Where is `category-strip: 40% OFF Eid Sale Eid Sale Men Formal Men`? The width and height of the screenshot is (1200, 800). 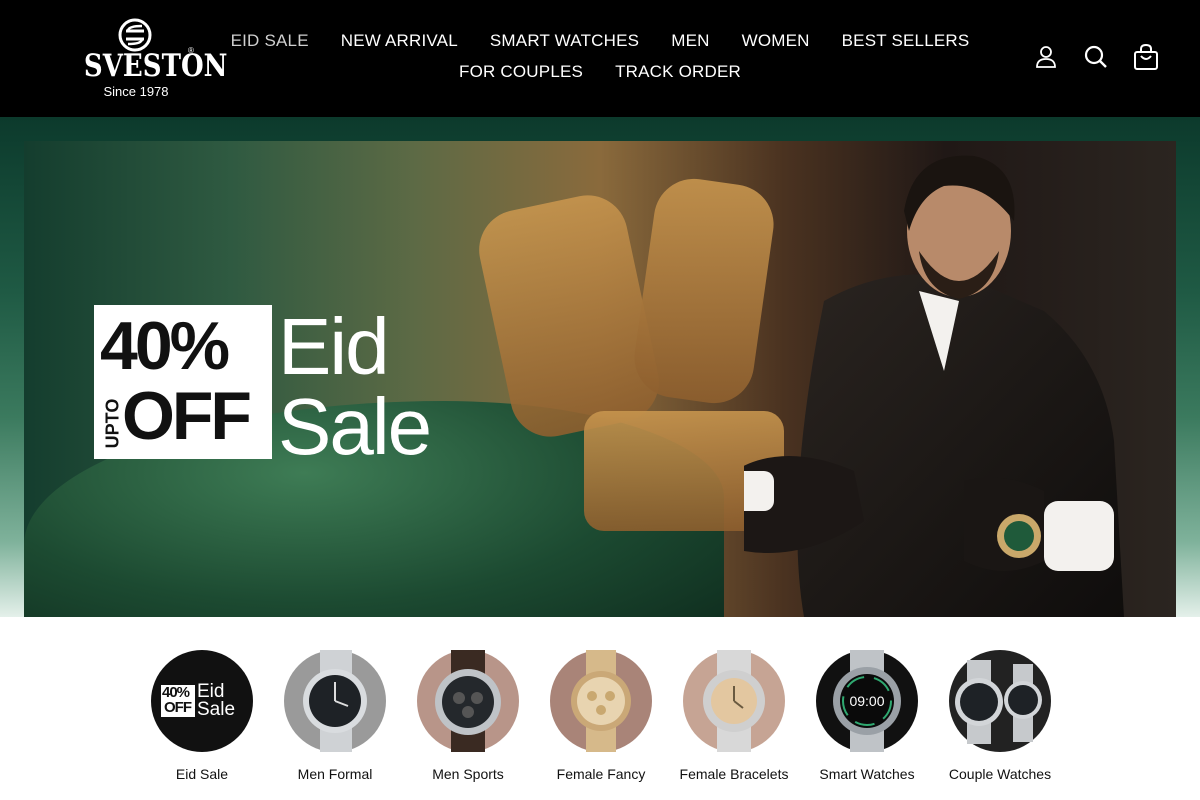 category-strip: 40% OFF Eid Sale Eid Sale Men Formal Men is located at coordinates (601, 714).